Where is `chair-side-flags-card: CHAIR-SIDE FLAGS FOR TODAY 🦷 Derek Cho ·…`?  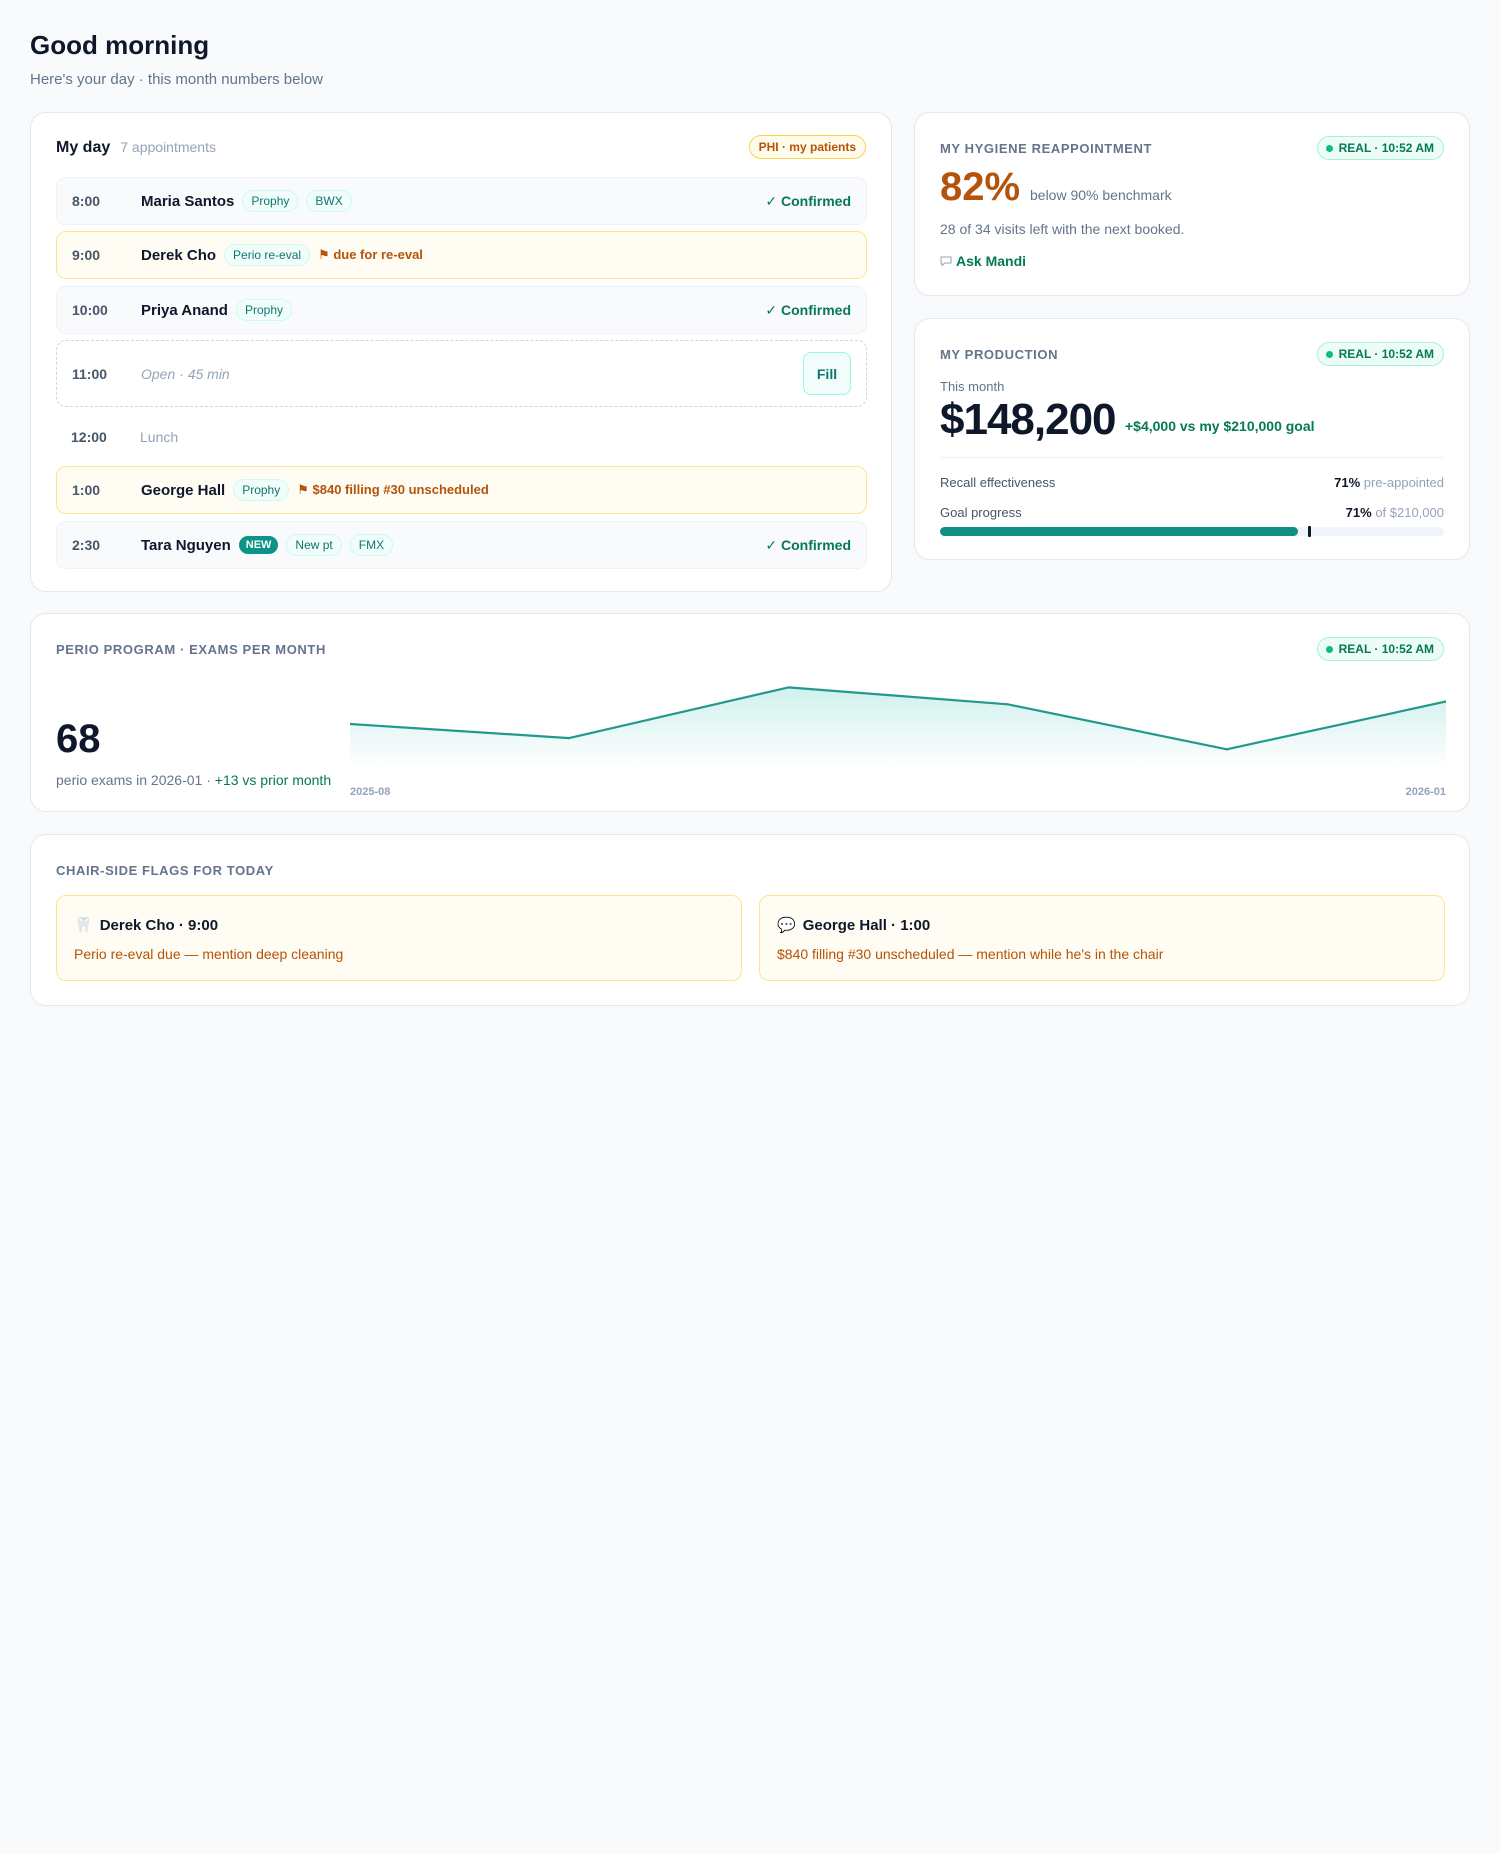
chair-side-flags-card: CHAIR-SIDE FLAGS FOR TODAY 🦷 Derek Cho ·… is located at coordinates (750, 920).